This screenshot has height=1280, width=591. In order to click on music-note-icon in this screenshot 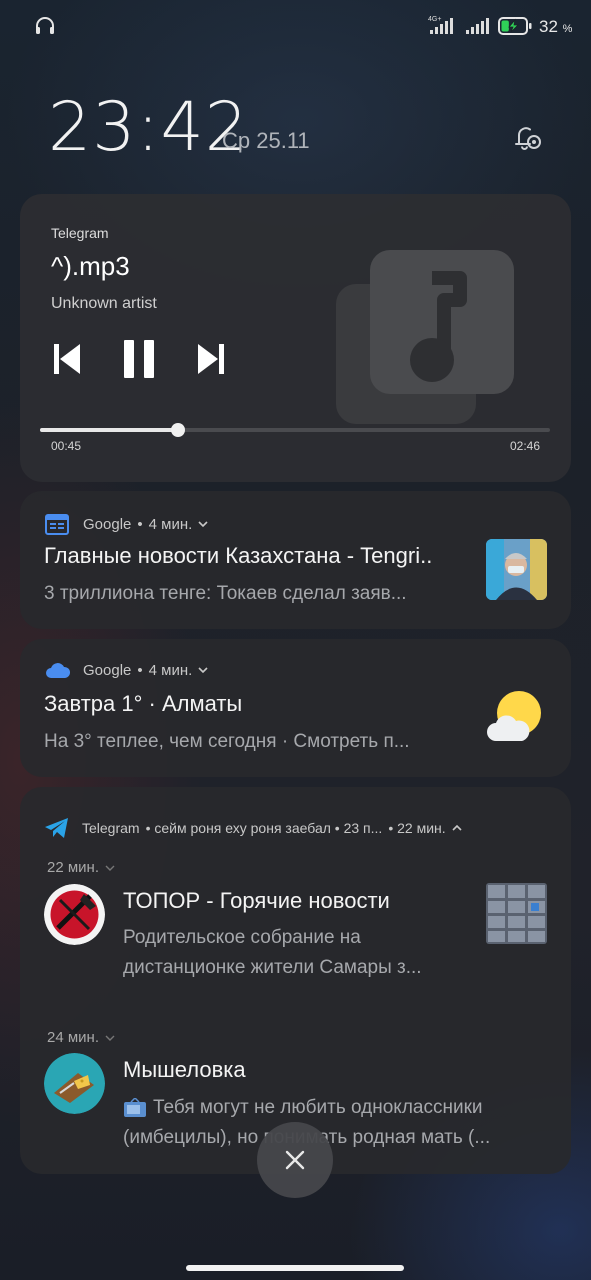, I will do `click(425, 337)`.